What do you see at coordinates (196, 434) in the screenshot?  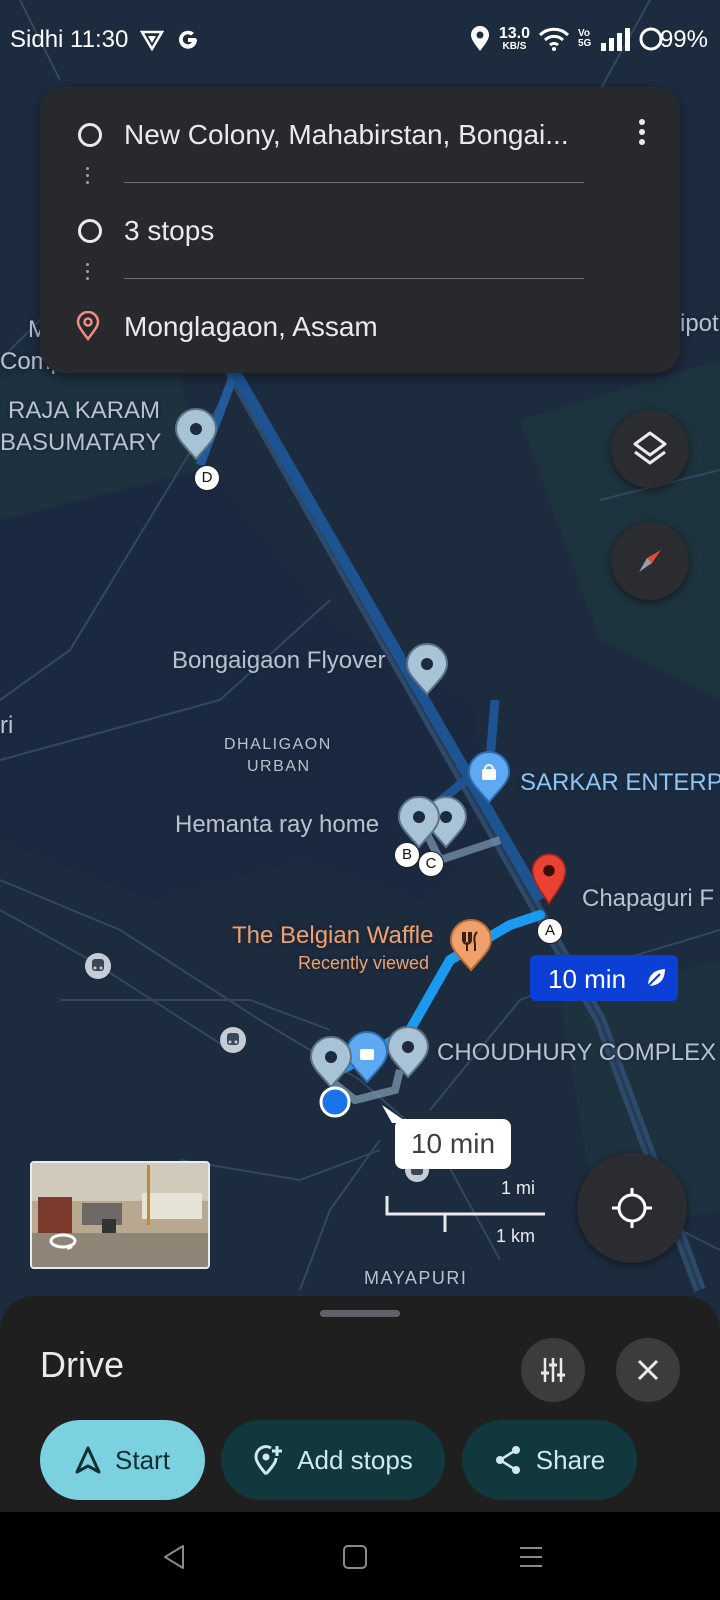 I see `stop-pin-d` at bounding box center [196, 434].